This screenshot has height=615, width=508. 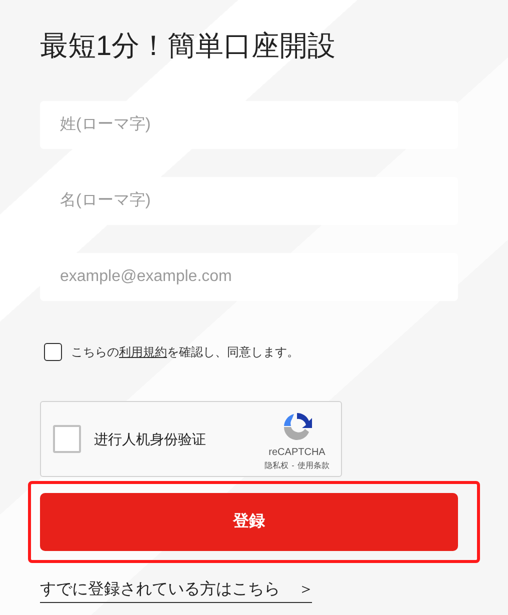 I want to click on login-link: すでに登録されている方はこちら, so click(x=160, y=590).